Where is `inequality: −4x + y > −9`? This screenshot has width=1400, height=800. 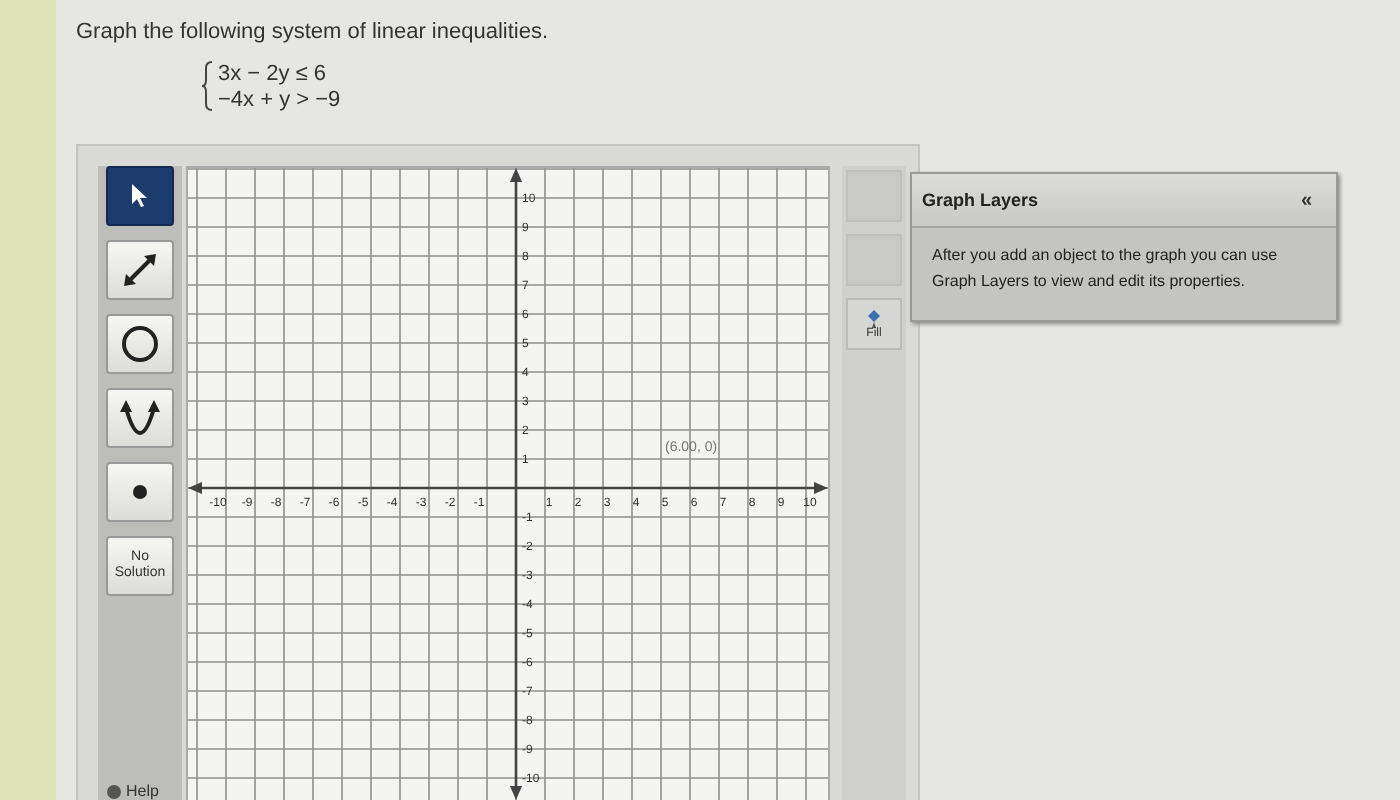
inequality: −4x + y > −9 is located at coordinates (279, 99).